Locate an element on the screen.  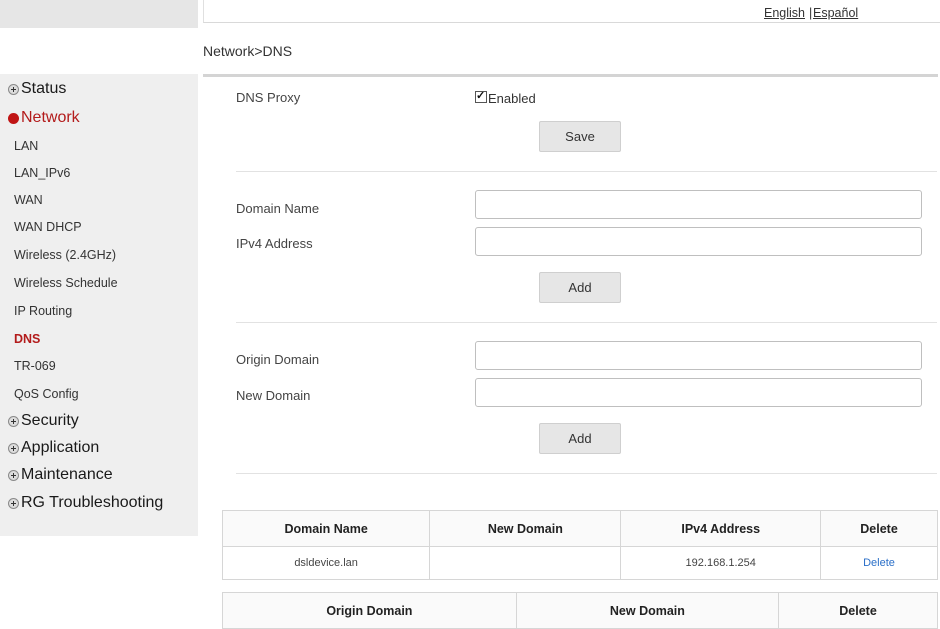
nav-section-security: Security is located at coordinates (43, 421).